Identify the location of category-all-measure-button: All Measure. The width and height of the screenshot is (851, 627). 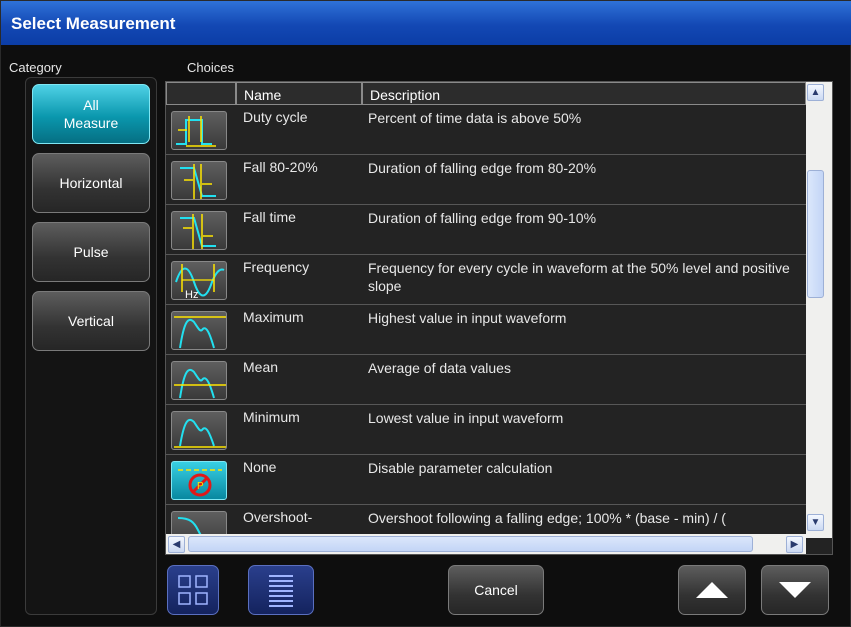
(91, 114).